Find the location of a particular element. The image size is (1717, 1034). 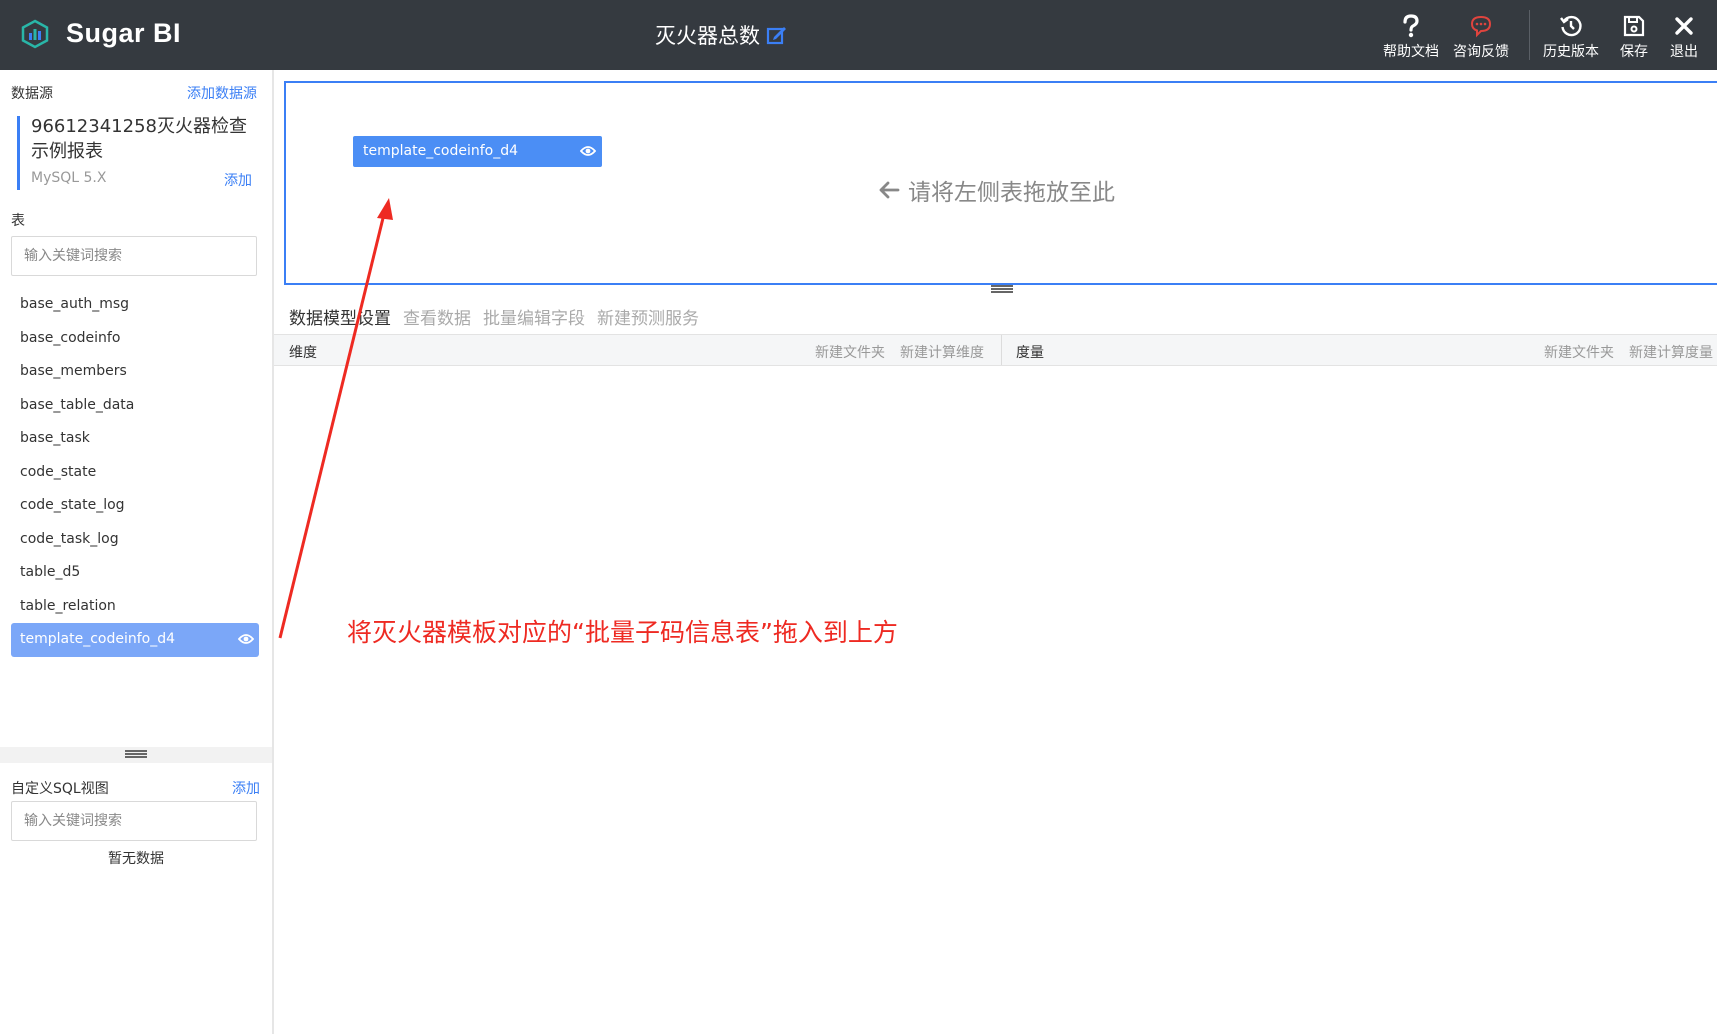

annotation-arrow is located at coordinates (335, 418).